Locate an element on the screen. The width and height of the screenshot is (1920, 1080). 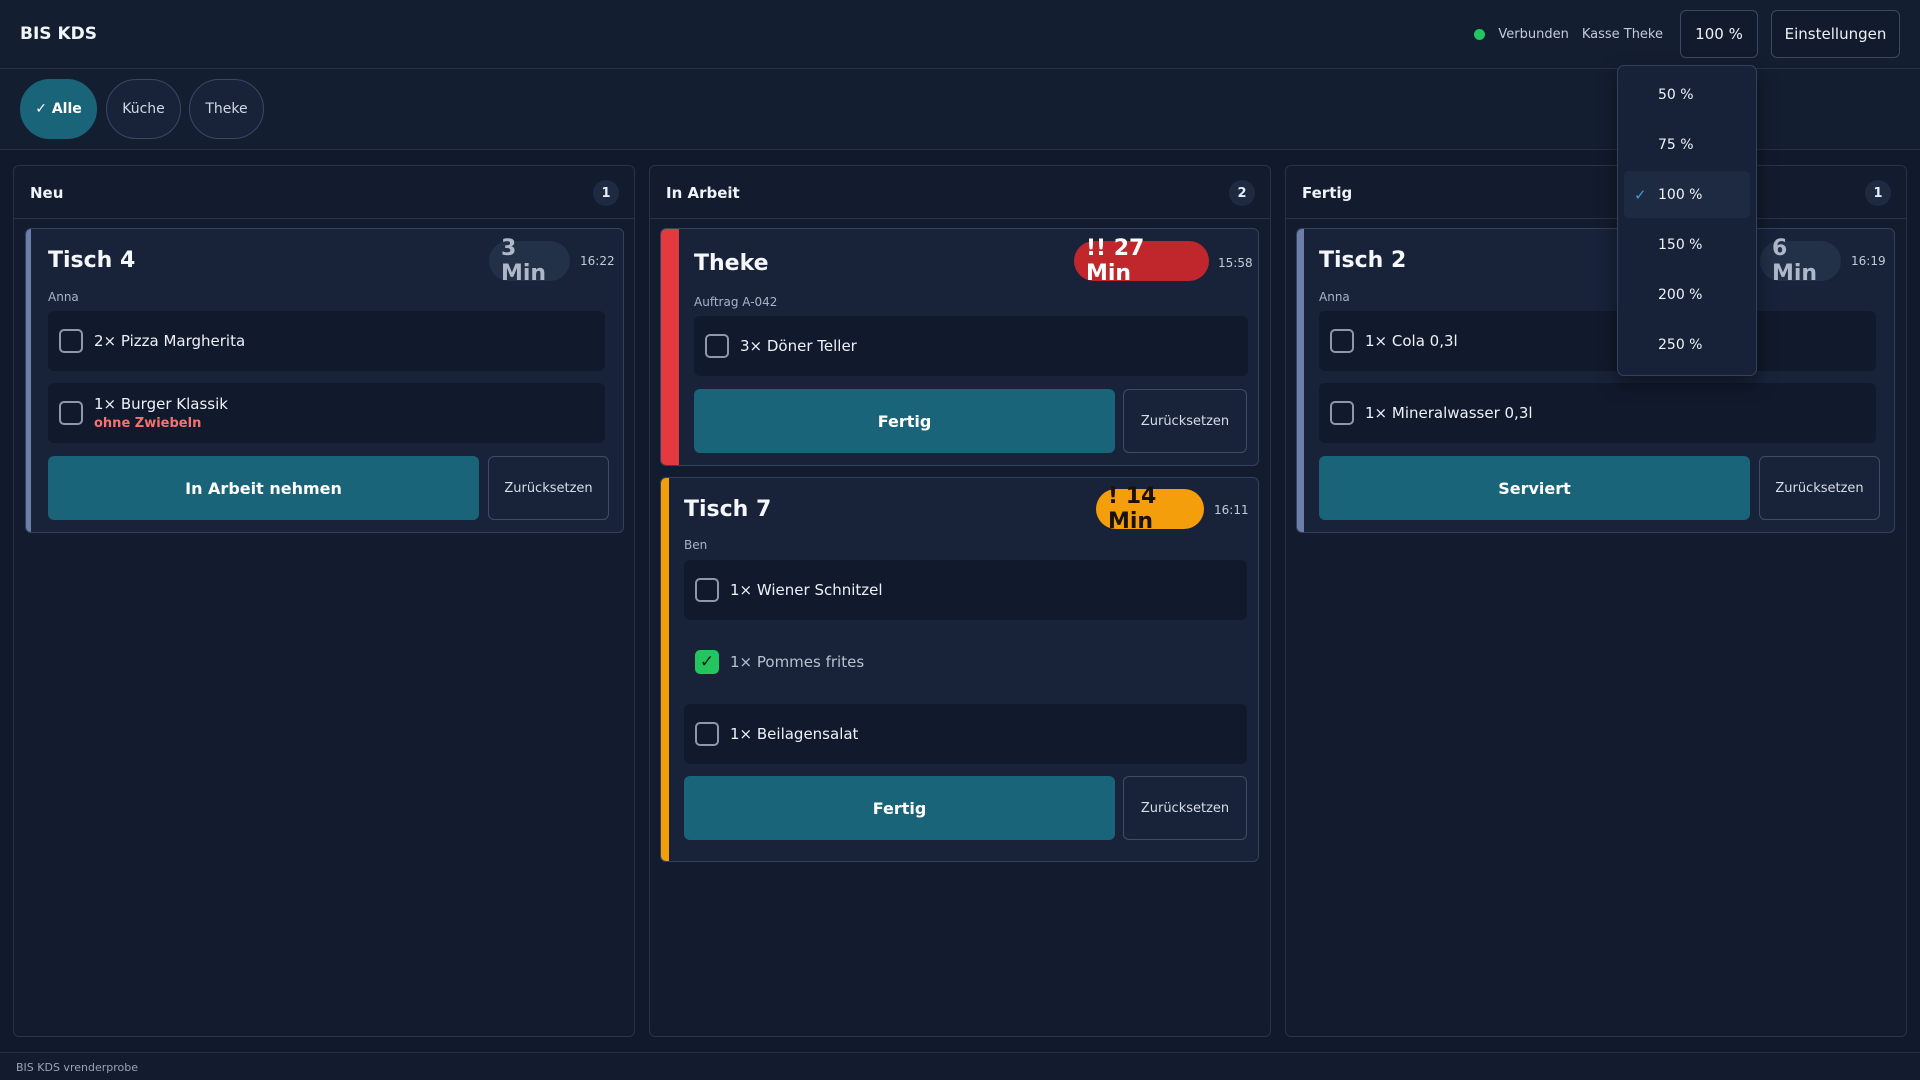
zoom-option-label: 75 % is located at coordinates (1676, 144).